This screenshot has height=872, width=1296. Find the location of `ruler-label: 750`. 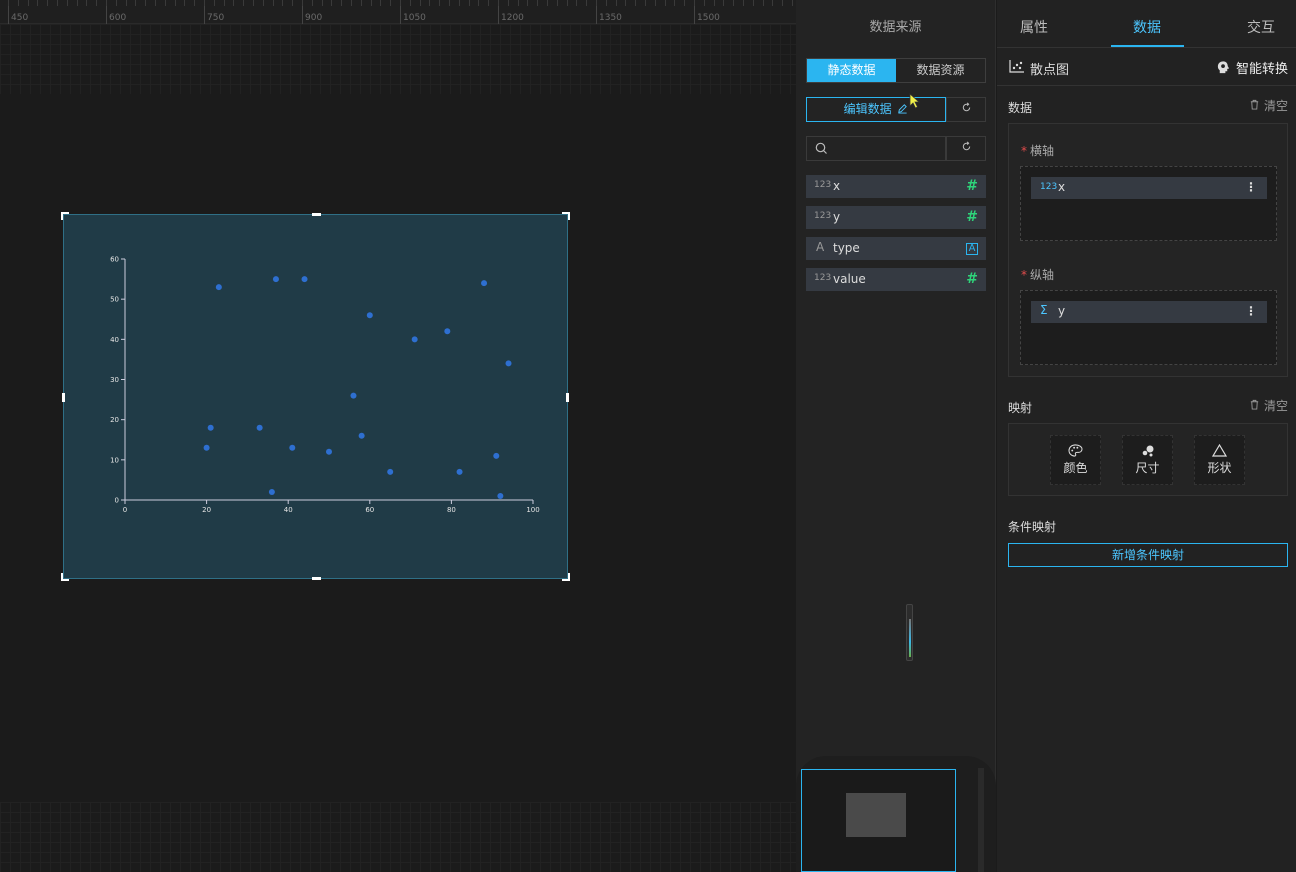

ruler-label: 750 is located at coordinates (216, 18).